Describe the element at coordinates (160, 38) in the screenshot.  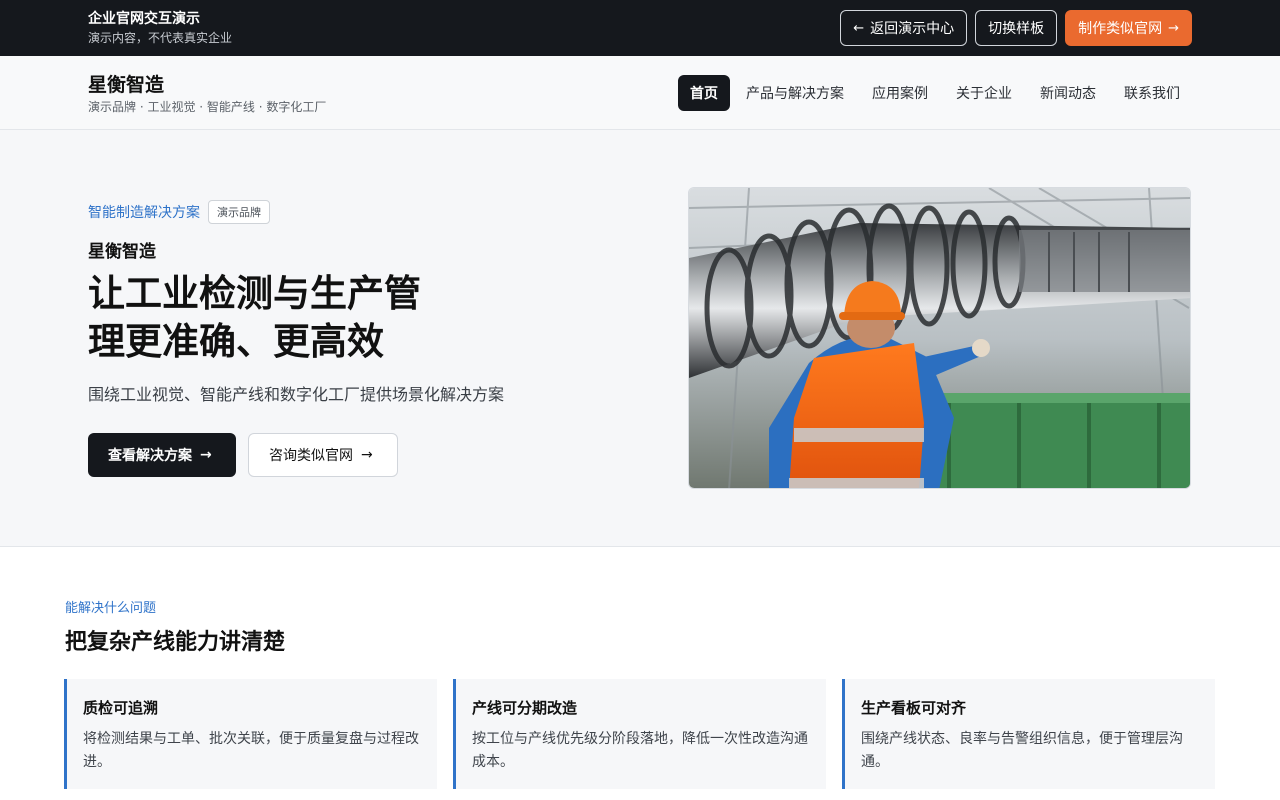
I see `demo-subtitle: 演示内容，不代表真实企业` at that location.